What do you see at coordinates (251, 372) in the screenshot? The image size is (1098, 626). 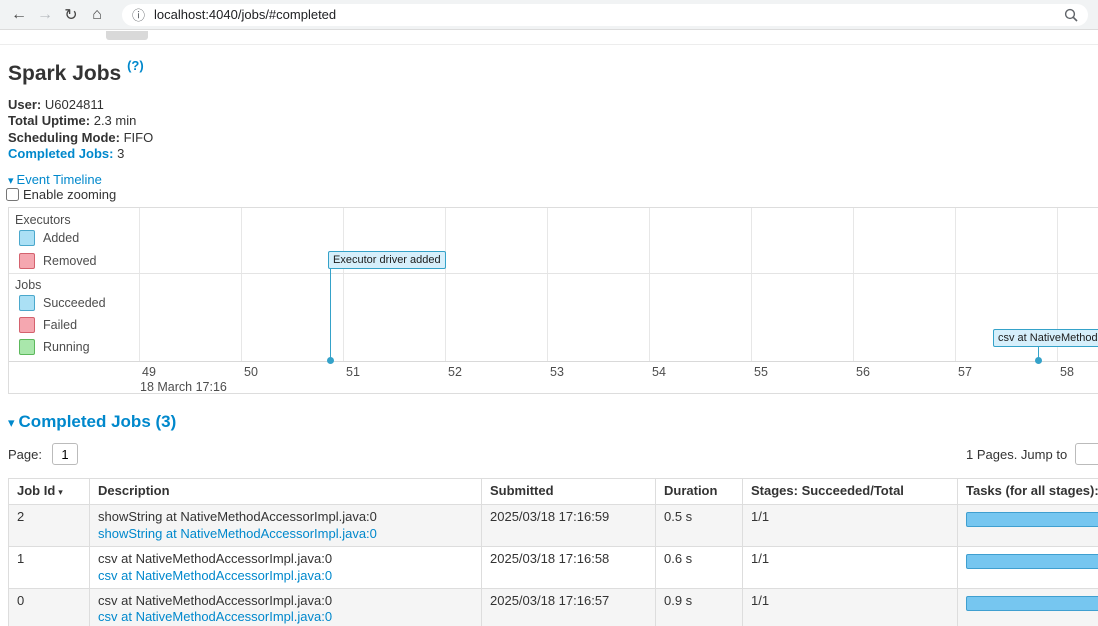 I see `timeline-axis-tick: 50` at bounding box center [251, 372].